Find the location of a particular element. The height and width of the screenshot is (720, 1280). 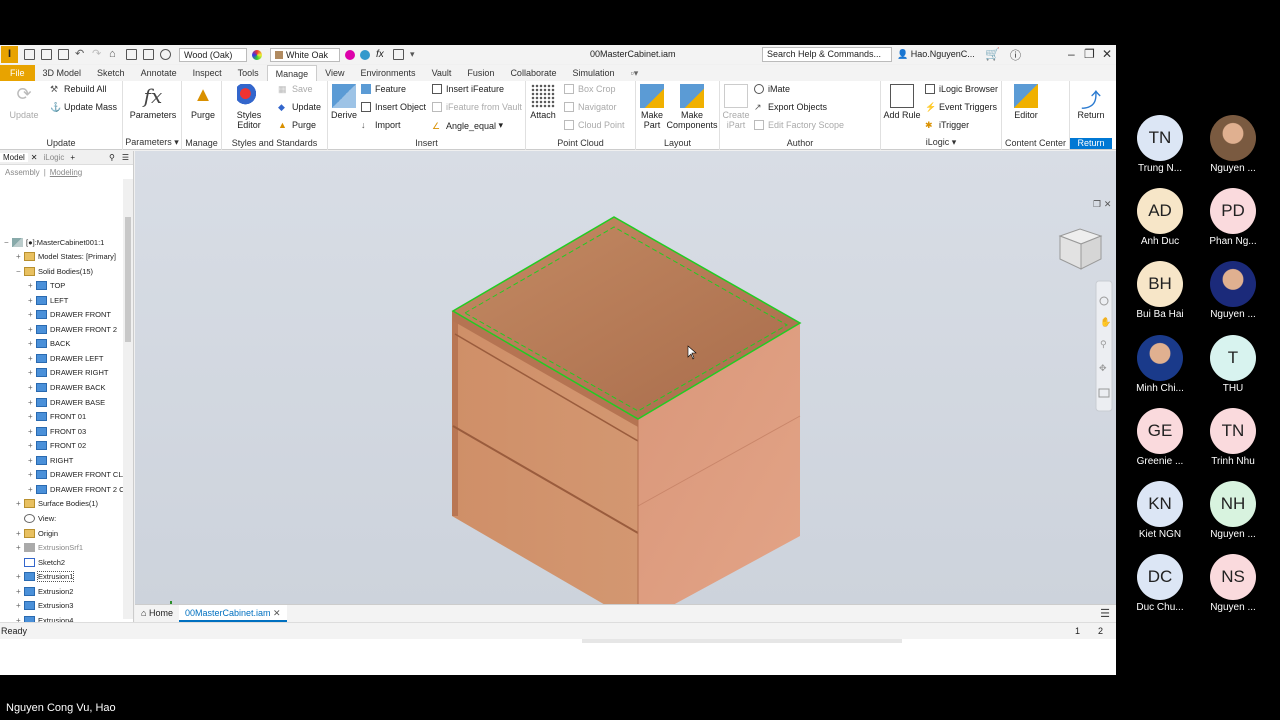

return-button: ⤴ Return is located at coordinates (1091, 102).